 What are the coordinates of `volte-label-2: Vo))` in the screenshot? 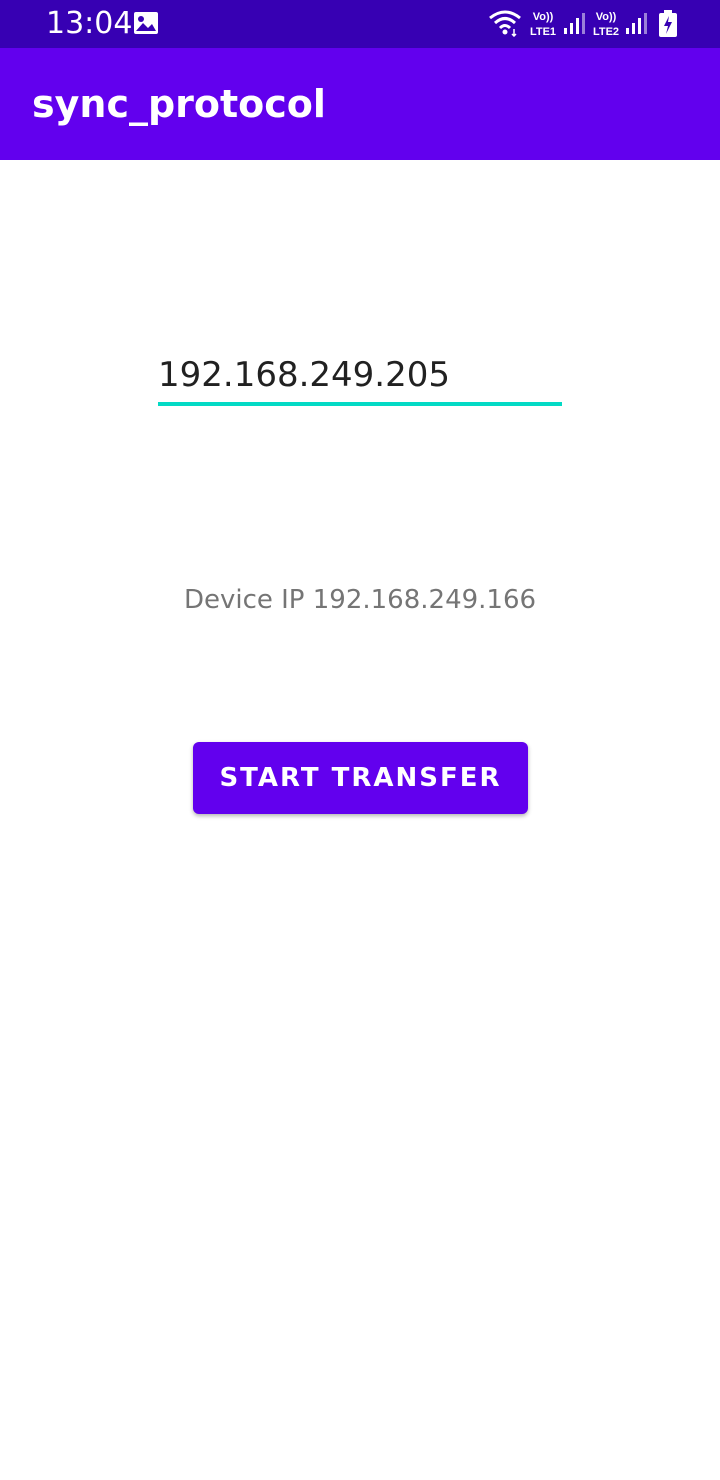 It's located at (606, 17).